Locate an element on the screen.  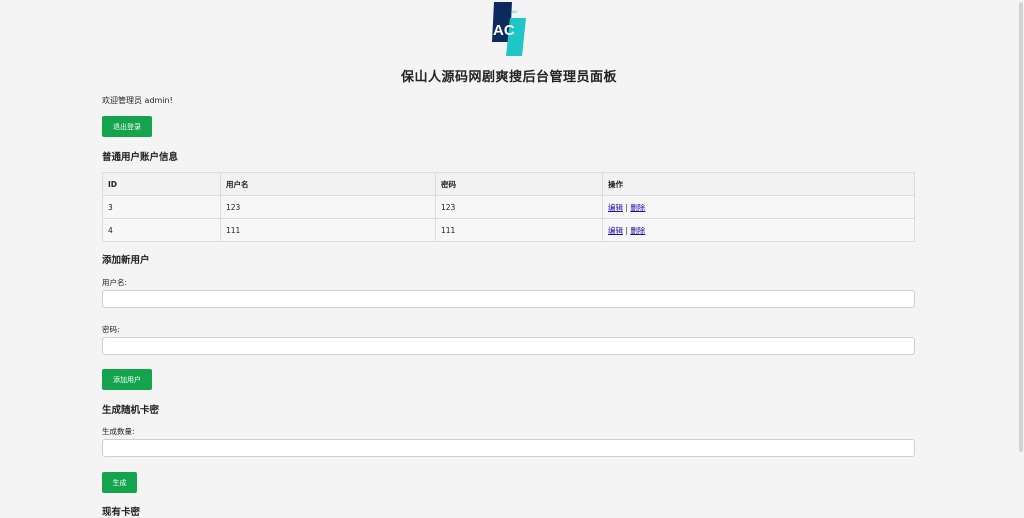
table-header-row: ID 用户名 密码 操作 is located at coordinates (508, 184).